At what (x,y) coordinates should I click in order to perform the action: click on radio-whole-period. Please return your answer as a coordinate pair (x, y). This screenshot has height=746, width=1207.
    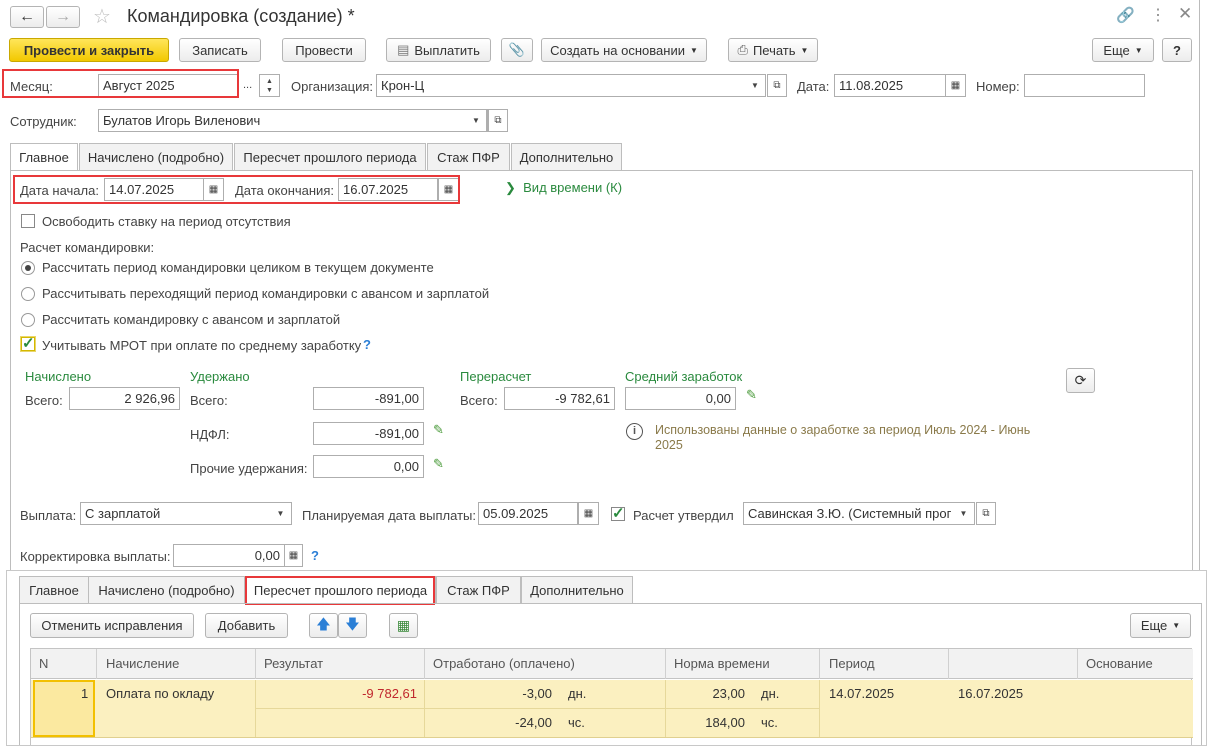
    Looking at the image, I should click on (28, 268).